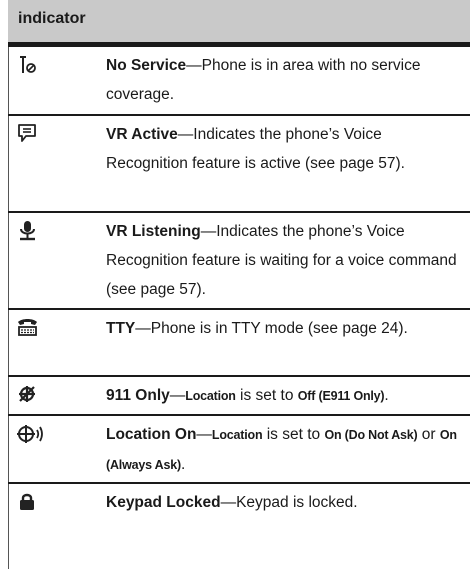 The width and height of the screenshot is (470, 569). What do you see at coordinates (371, 435) in the screenshot?
I see `setting-keyword: On (Do Not Ask)` at bounding box center [371, 435].